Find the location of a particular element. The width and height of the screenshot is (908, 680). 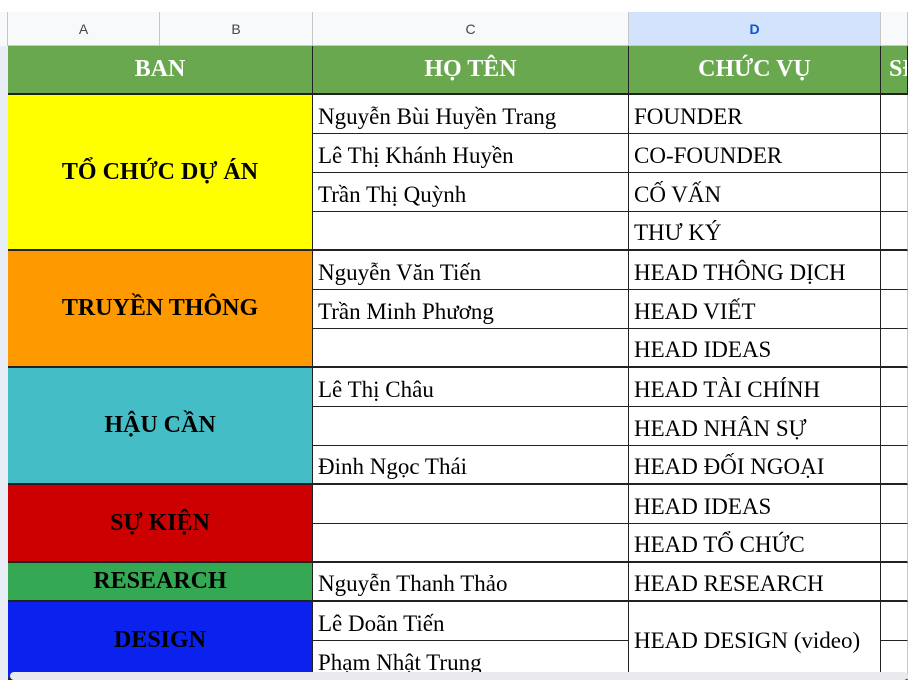

row-header-bar is located at coordinates (4, 346).